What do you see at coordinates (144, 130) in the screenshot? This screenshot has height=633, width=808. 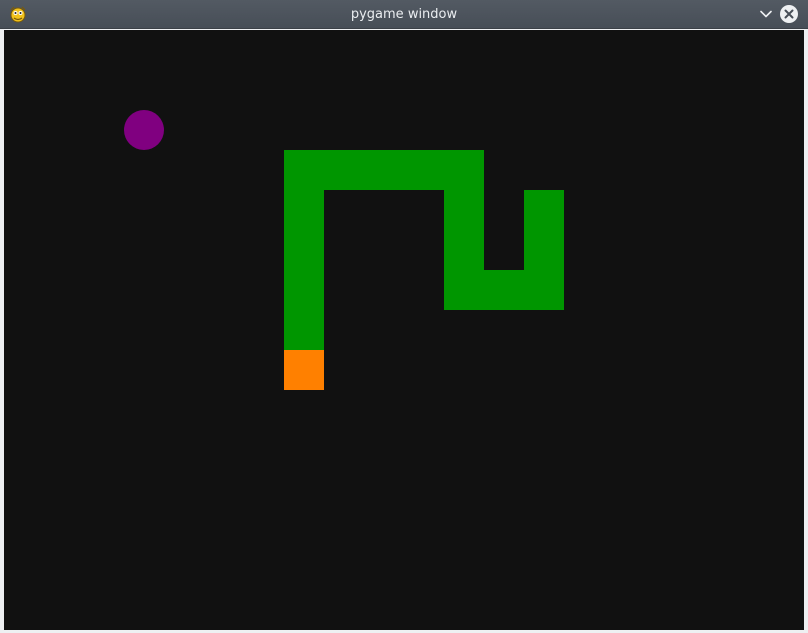 I see `food-pellet` at bounding box center [144, 130].